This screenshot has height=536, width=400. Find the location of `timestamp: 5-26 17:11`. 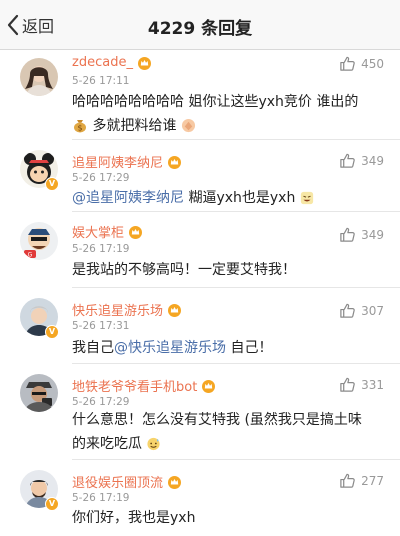

timestamp: 5-26 17:11 is located at coordinates (101, 81).